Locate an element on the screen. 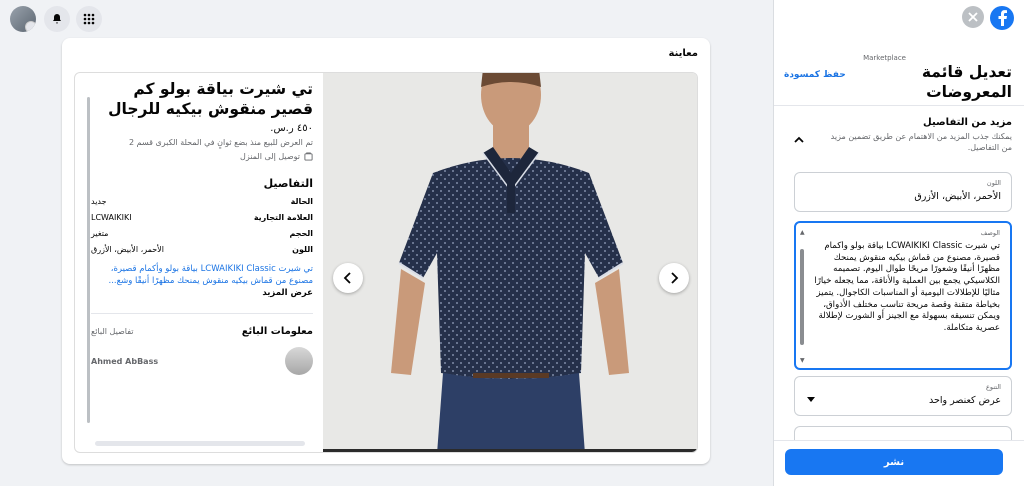 This screenshot has width=1024, height=486. seller-heading: معلومات البائع is located at coordinates (277, 331).